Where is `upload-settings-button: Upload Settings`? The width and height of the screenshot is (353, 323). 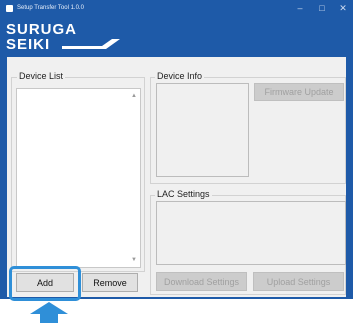
upload-settings-button: Upload Settings is located at coordinates (298, 281).